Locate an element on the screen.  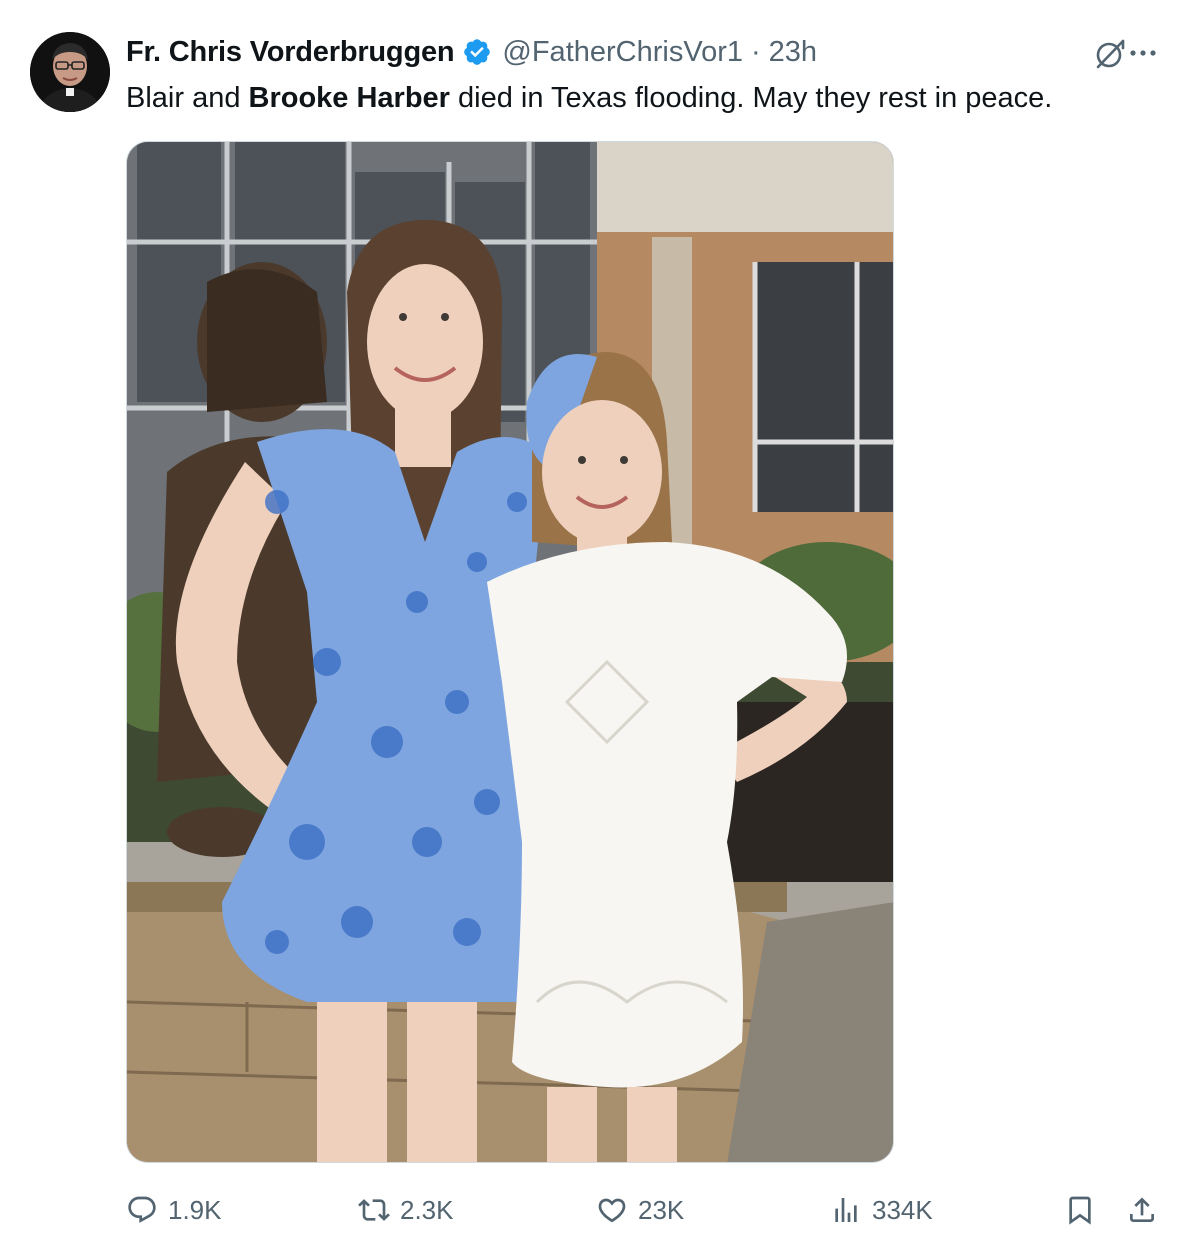
reply-button: 1.9K is located at coordinates (174, 1210).